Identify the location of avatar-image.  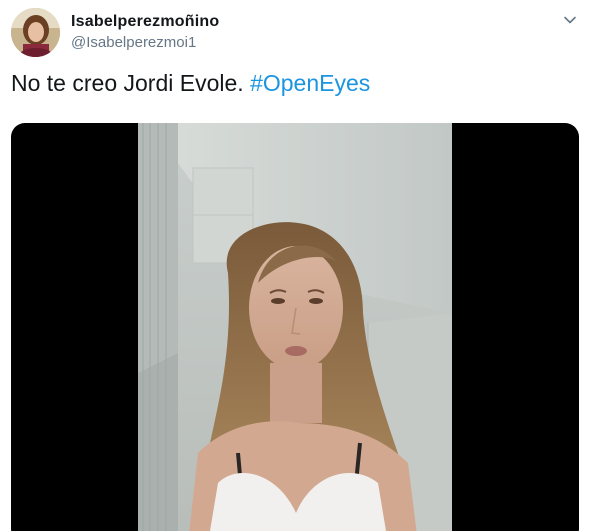
(35, 32).